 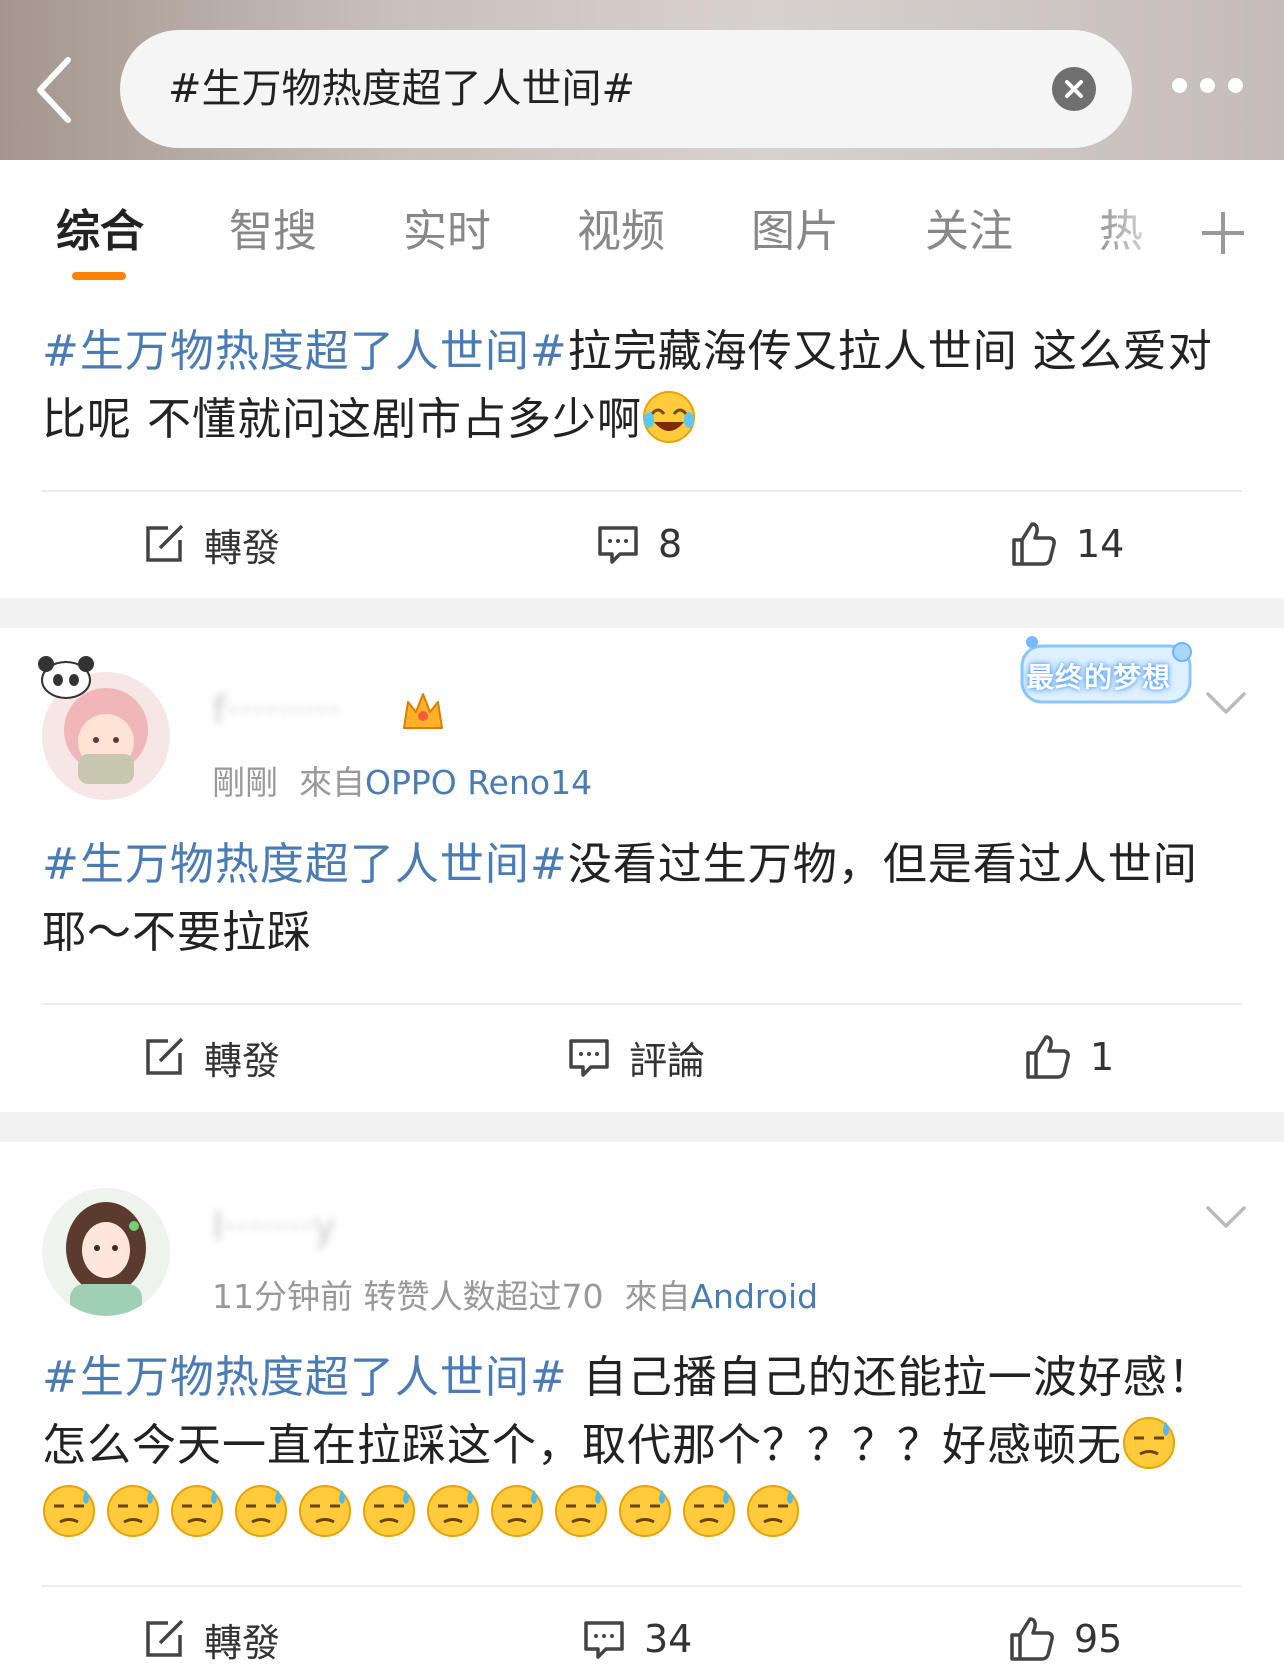 I want to click on comment-label: 評論, so click(x=667, y=1060).